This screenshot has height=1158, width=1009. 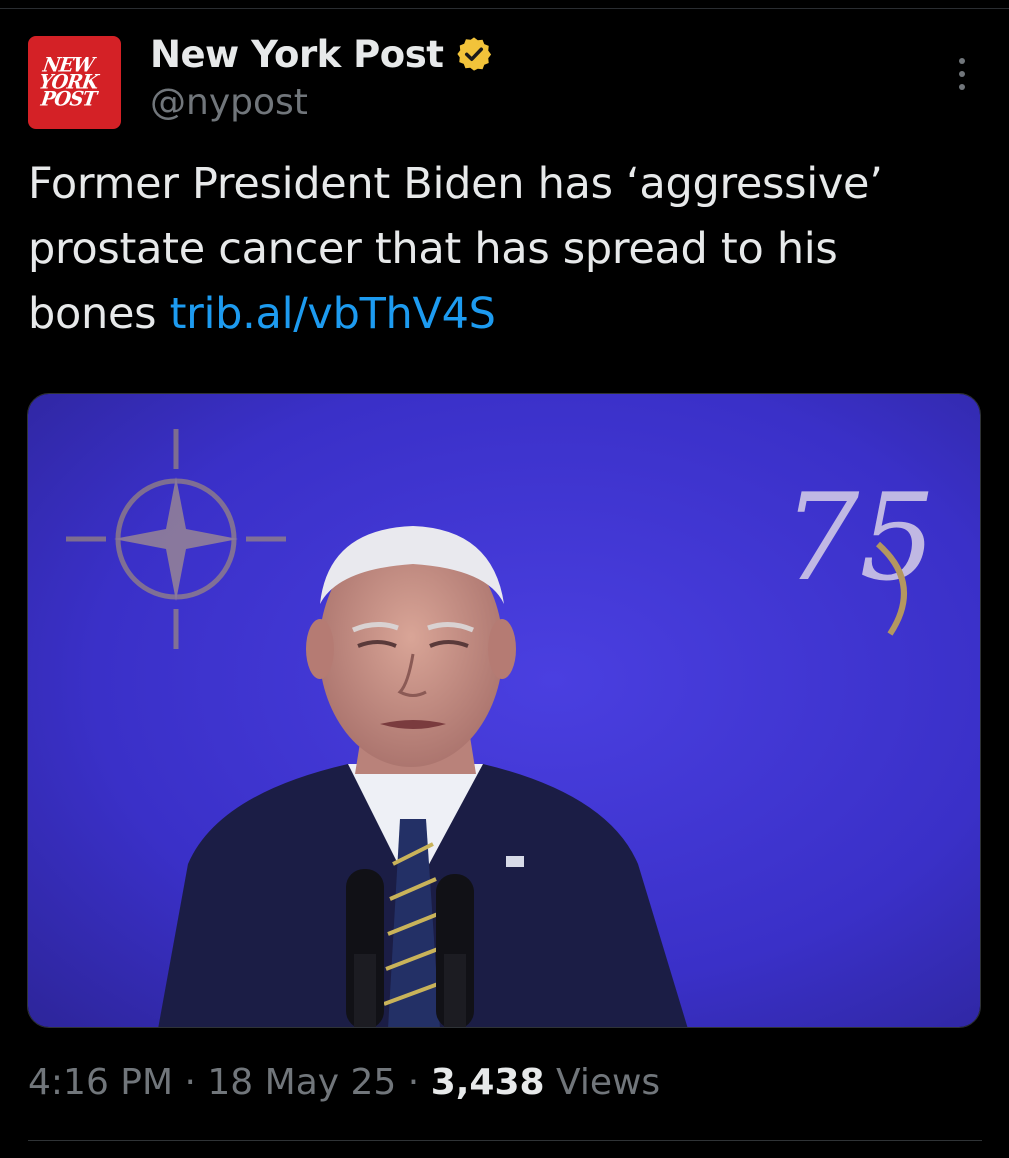 What do you see at coordinates (505, 1140) in the screenshot?
I see `bottom-divider` at bounding box center [505, 1140].